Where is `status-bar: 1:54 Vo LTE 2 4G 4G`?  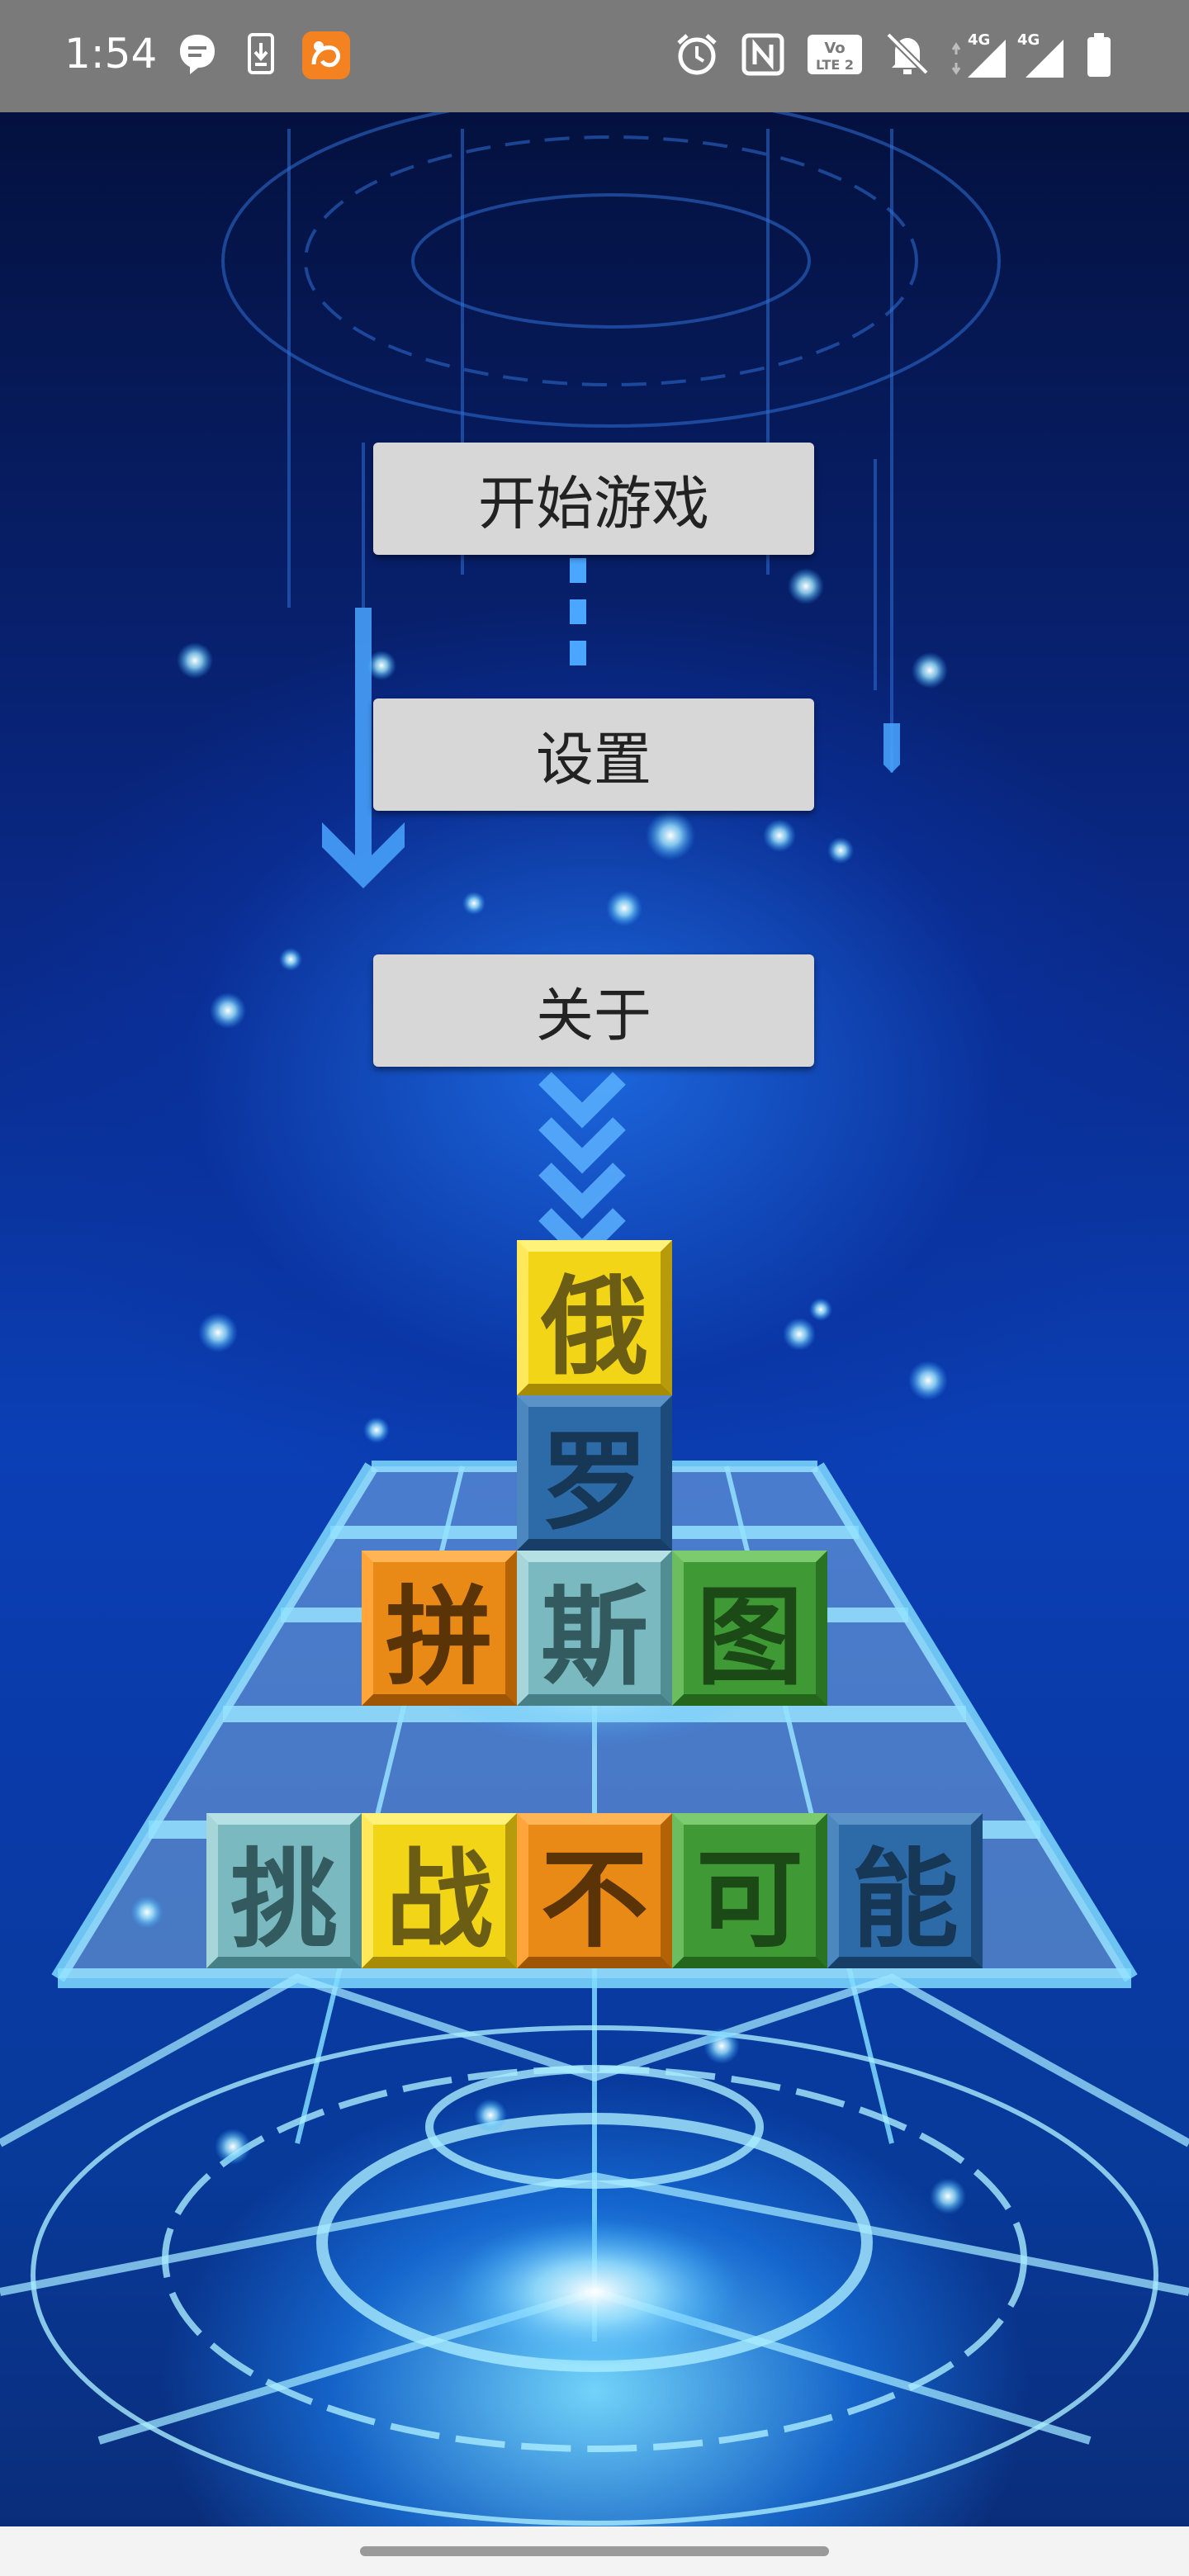 status-bar: 1:54 Vo LTE 2 4G 4G is located at coordinates (594, 56).